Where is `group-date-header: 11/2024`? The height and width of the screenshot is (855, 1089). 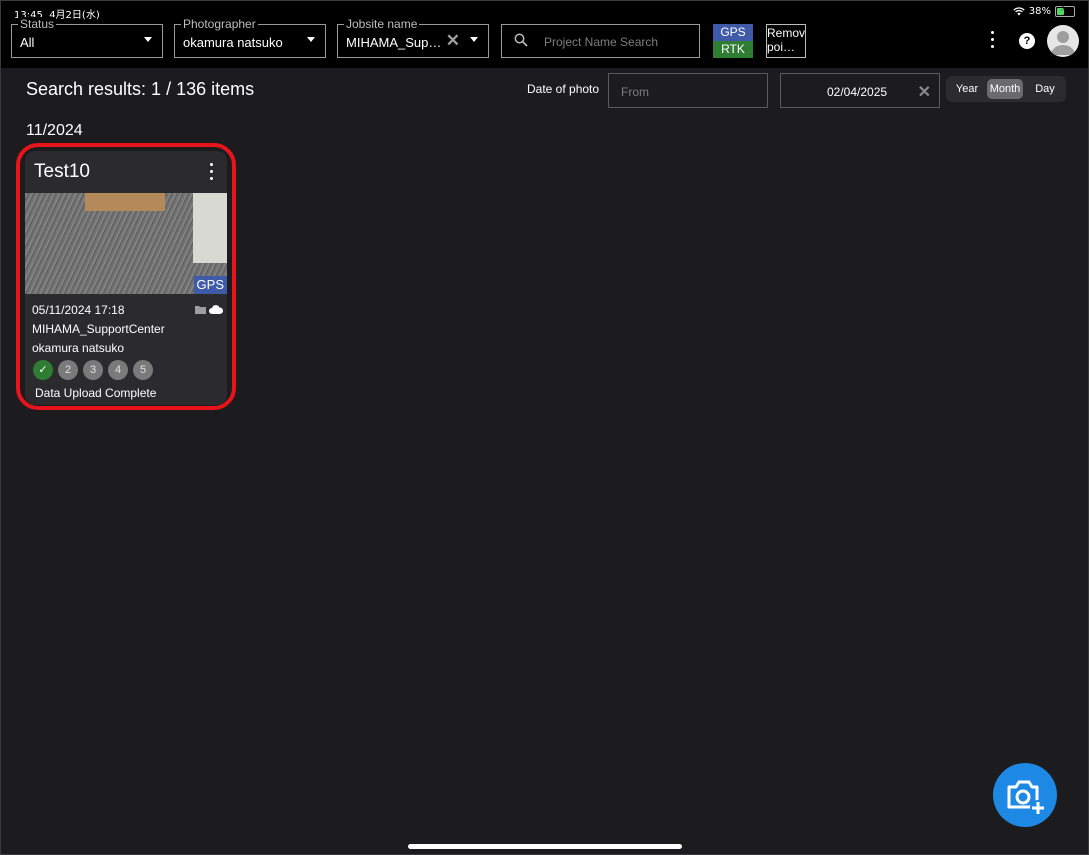
group-date-header: 11/2024 is located at coordinates (54, 130).